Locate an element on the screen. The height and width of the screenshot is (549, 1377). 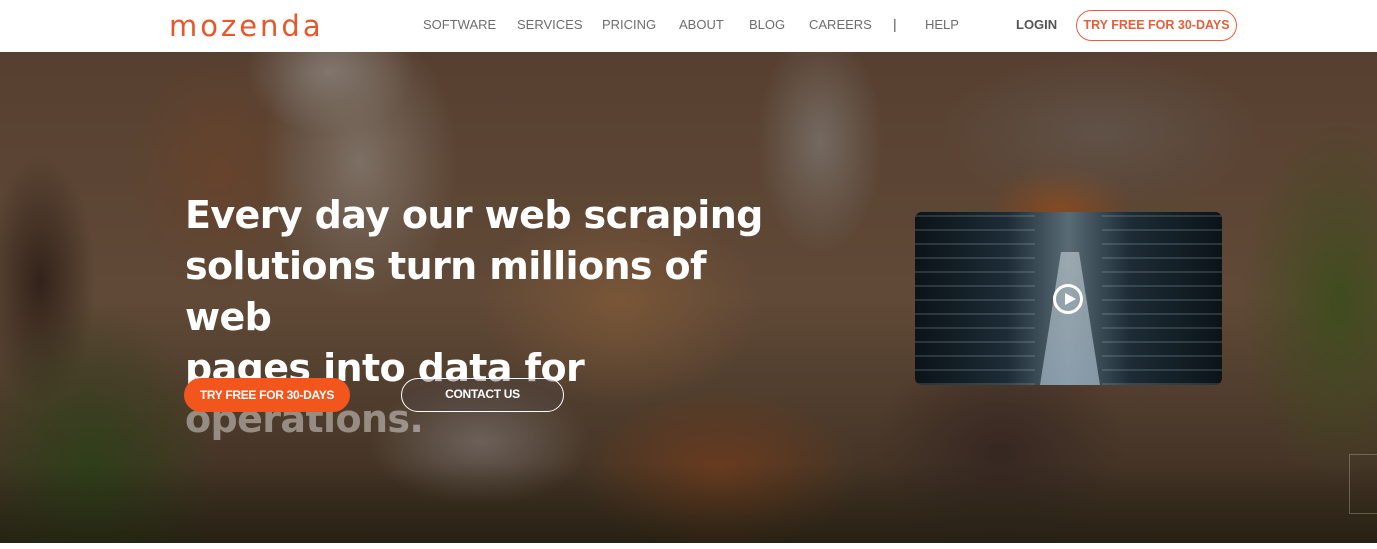
video-thumbnail is located at coordinates (1068, 298).